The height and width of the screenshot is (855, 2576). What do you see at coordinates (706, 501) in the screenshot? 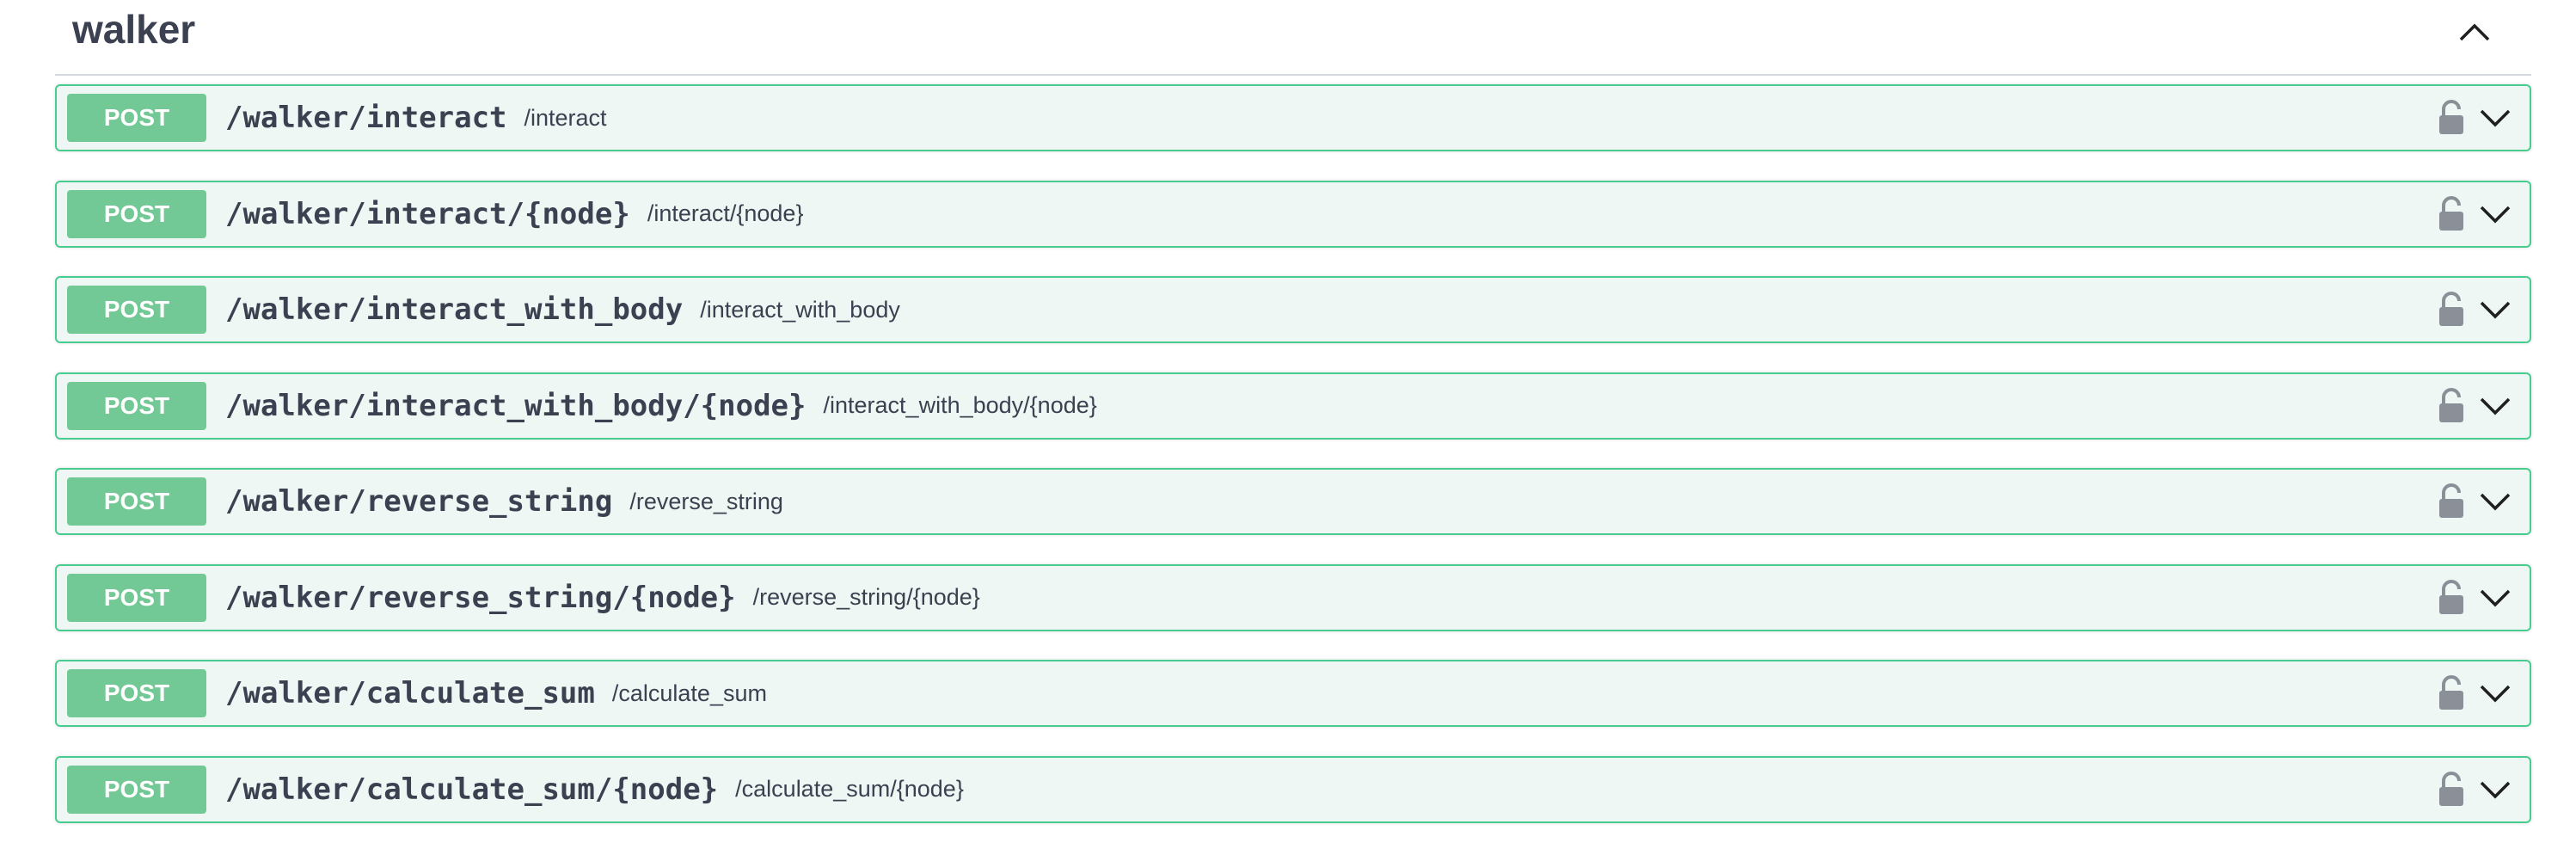
I see `operation-summary: /reverse_string` at bounding box center [706, 501].